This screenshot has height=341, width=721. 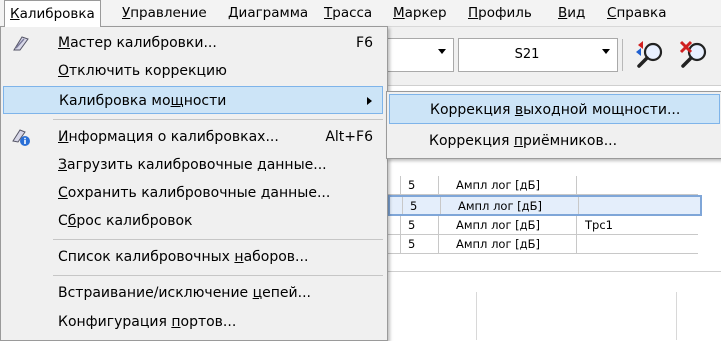 I want to click on menu-item-reset: Сброс калибровок, so click(x=193, y=221).